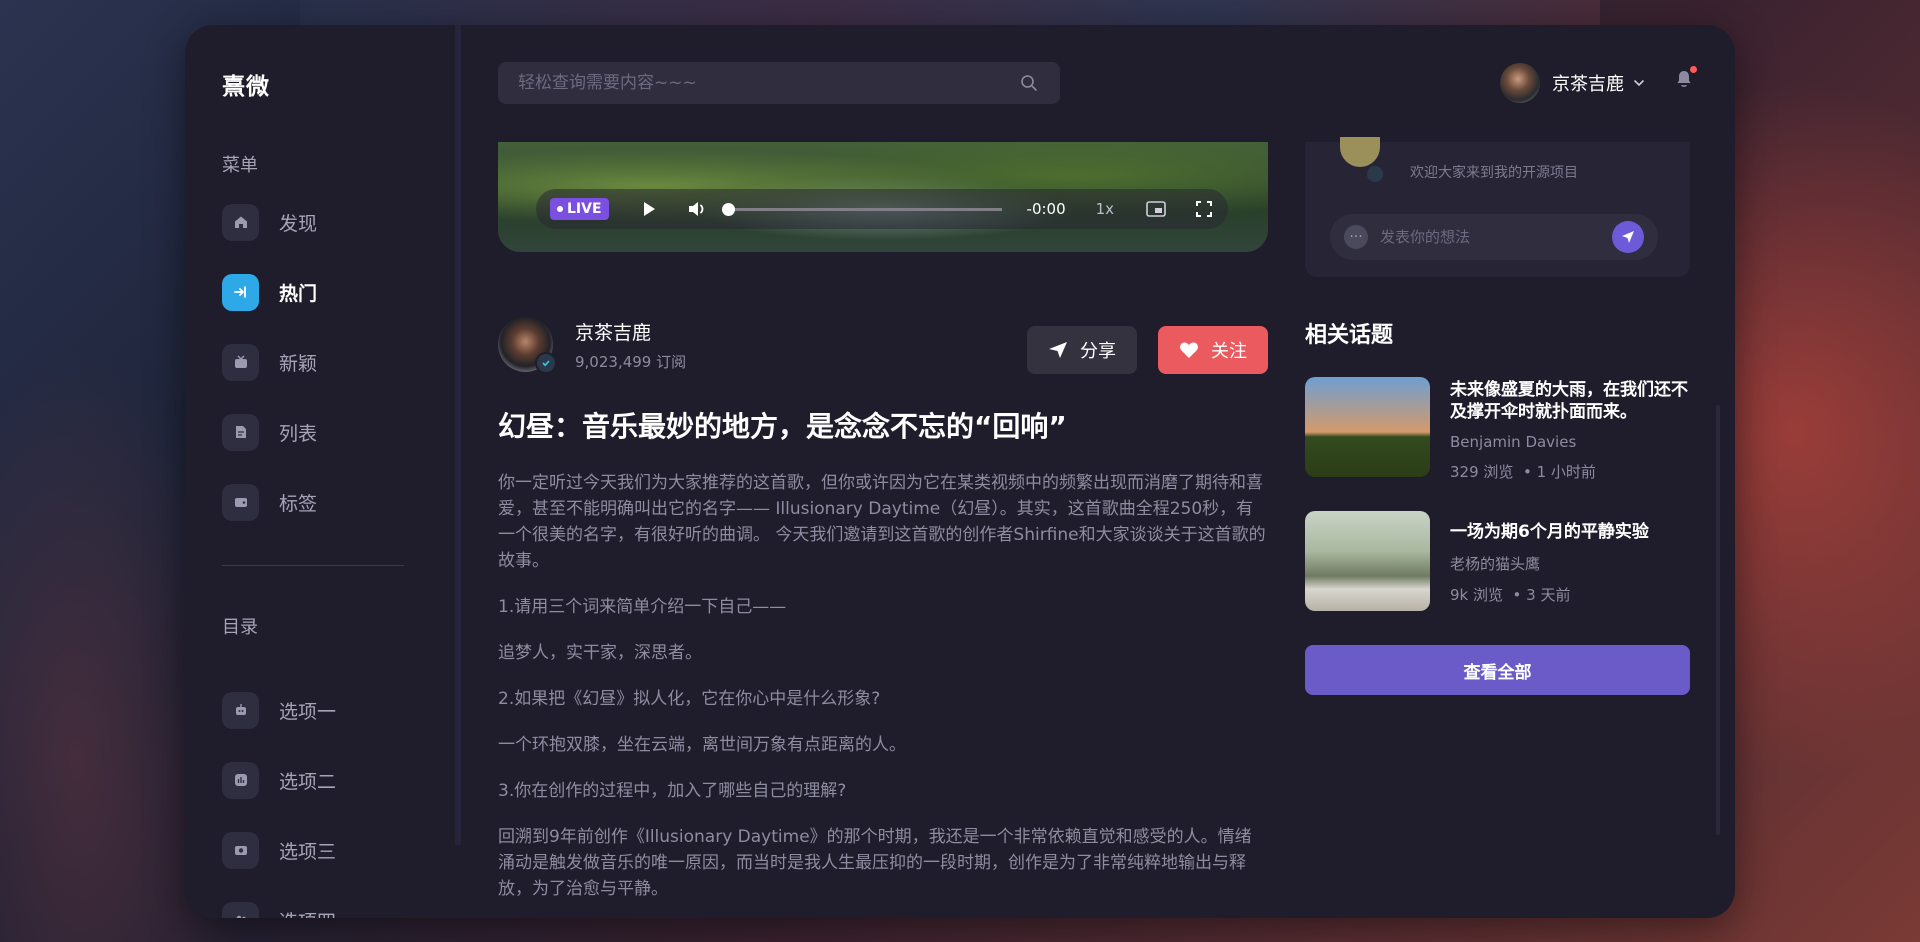  I want to click on camera-icon, so click(240, 850).